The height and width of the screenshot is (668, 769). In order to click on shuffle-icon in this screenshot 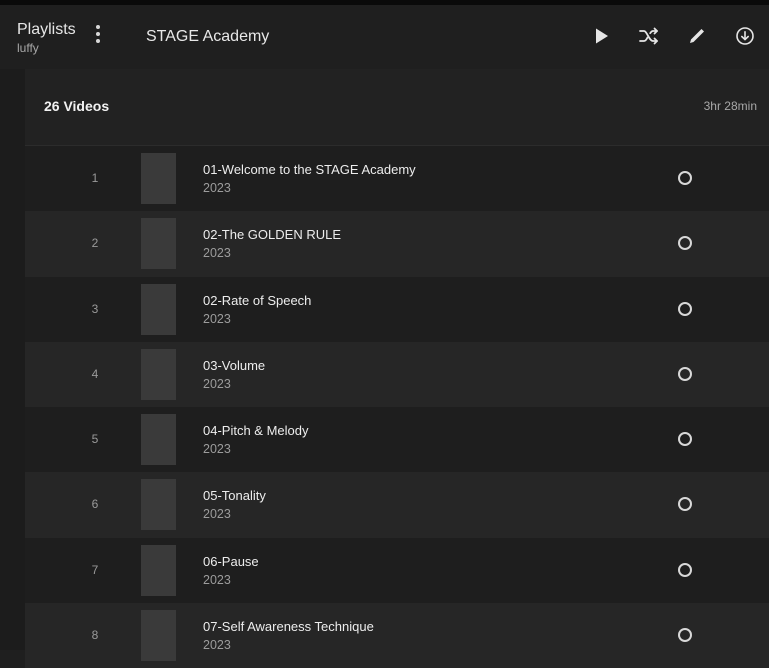, I will do `click(648, 36)`.